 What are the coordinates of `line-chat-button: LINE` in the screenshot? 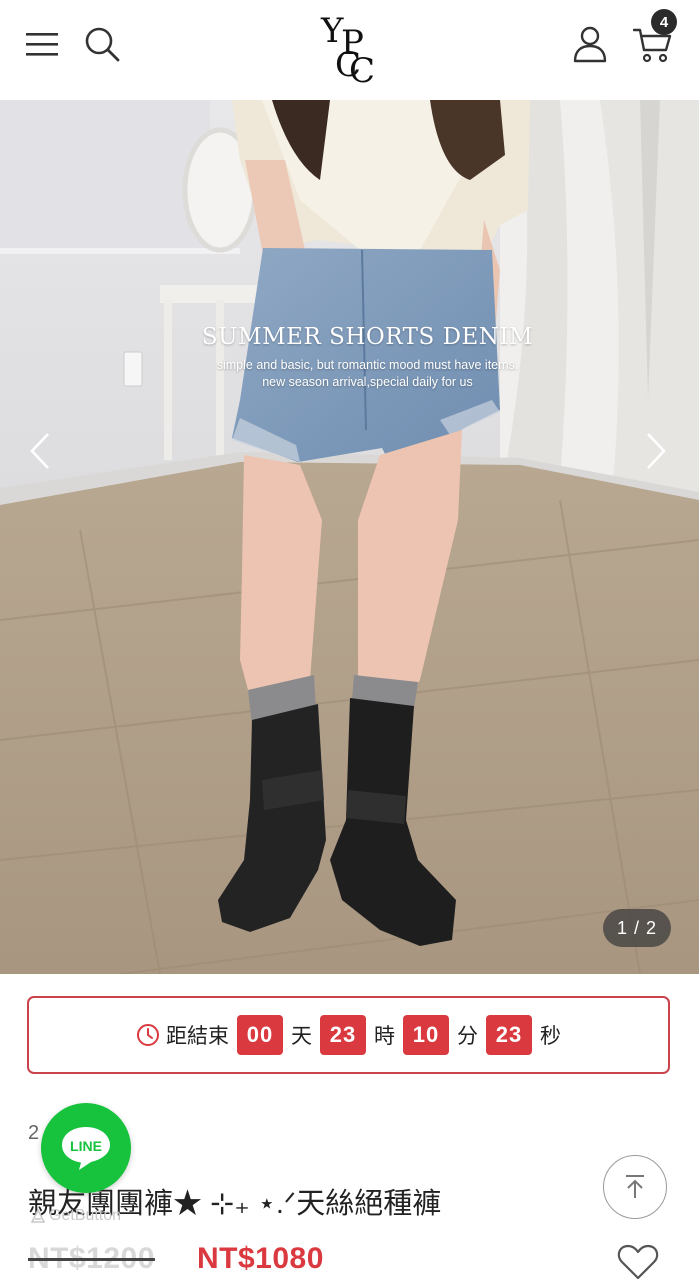 It's located at (86, 1148).